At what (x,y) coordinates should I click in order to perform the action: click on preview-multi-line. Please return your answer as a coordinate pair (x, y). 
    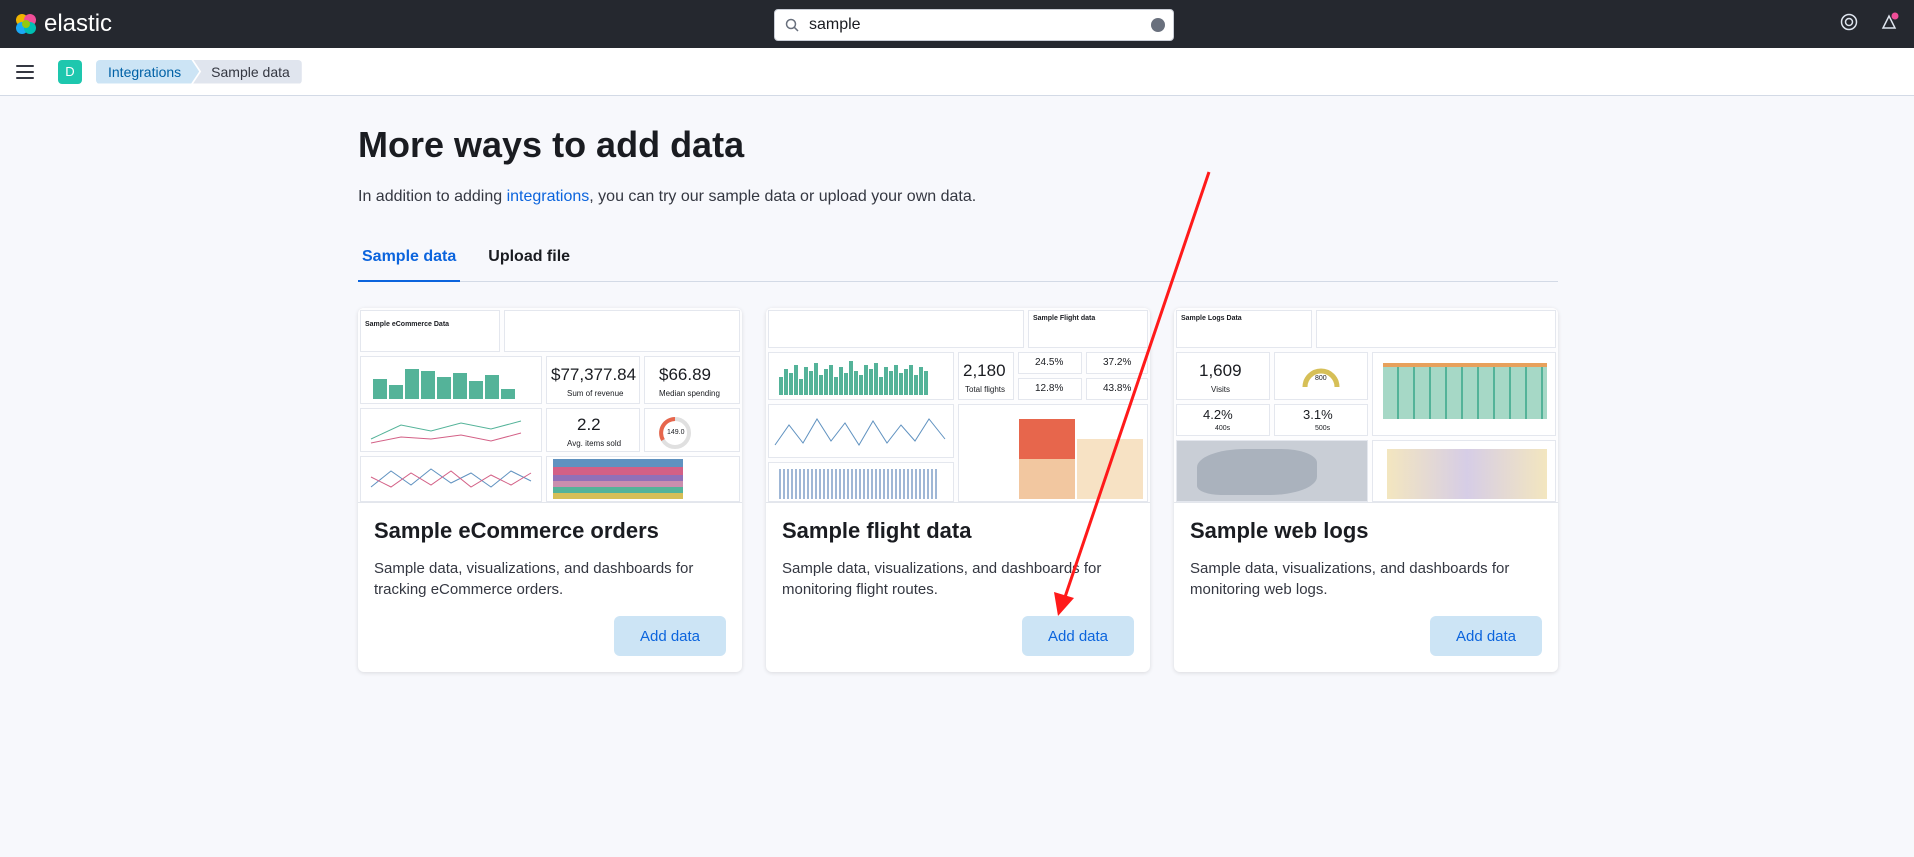
    Looking at the image, I should click on (451, 479).